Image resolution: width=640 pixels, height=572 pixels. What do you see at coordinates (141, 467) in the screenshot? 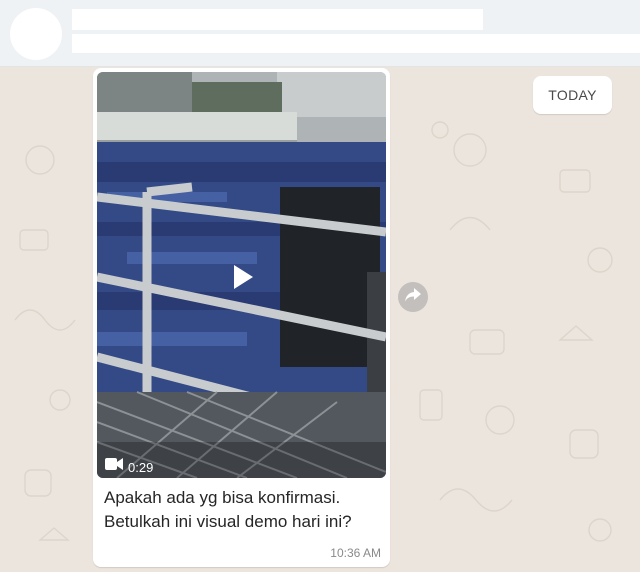
I see `video-duration: 0:29` at bounding box center [141, 467].